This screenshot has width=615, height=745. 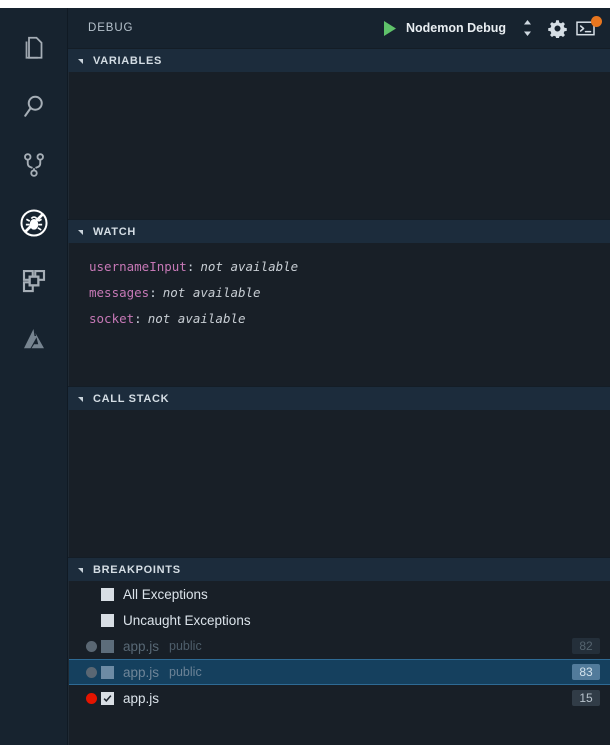 What do you see at coordinates (557, 28) in the screenshot?
I see `gear-icon` at bounding box center [557, 28].